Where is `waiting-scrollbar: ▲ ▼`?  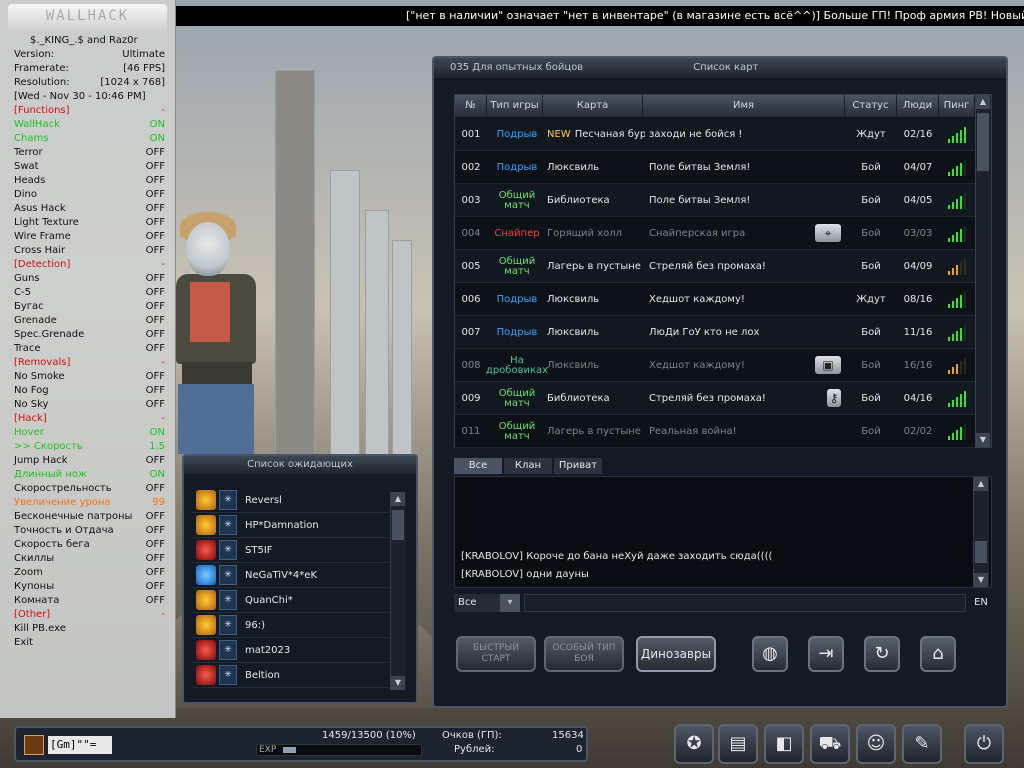 waiting-scrollbar: ▲ ▼ is located at coordinates (398, 591).